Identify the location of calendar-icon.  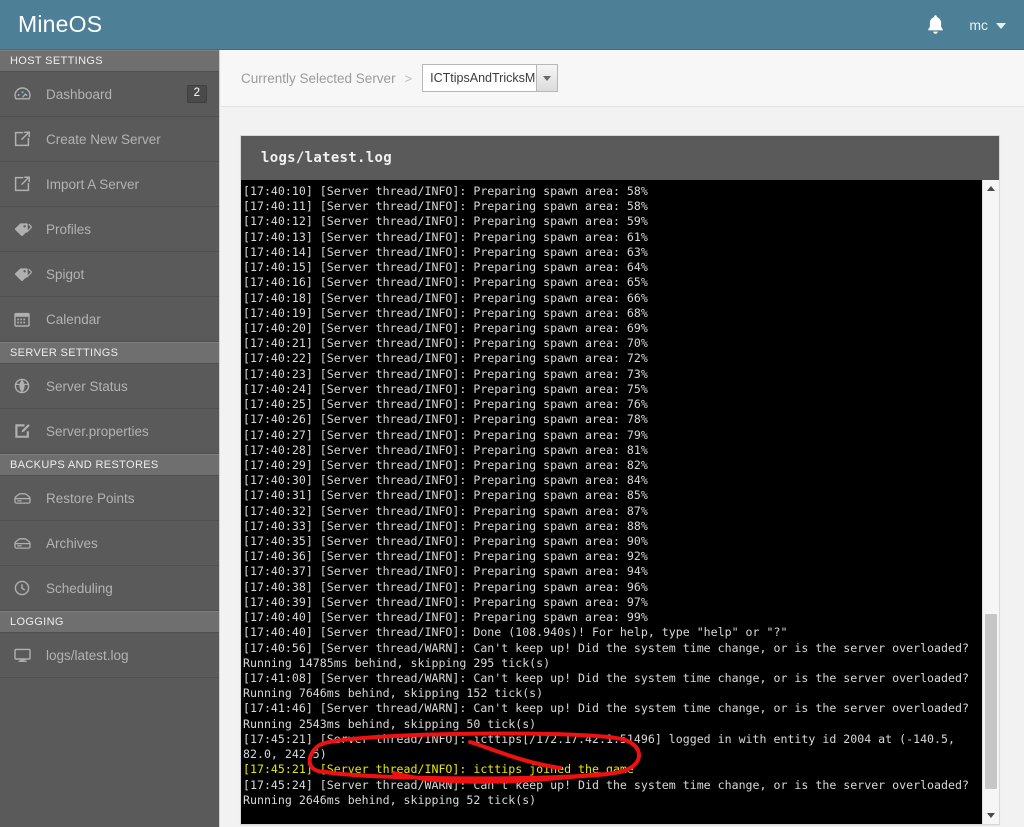
(25, 319).